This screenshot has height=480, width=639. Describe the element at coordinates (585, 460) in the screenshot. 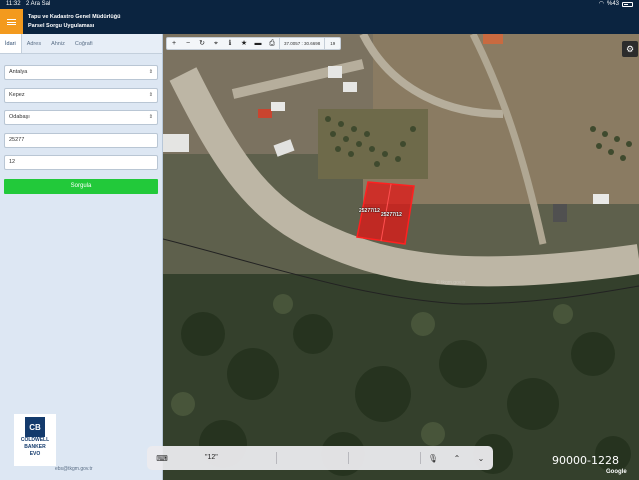

I see `overlay-phone: 90000-1228` at that location.